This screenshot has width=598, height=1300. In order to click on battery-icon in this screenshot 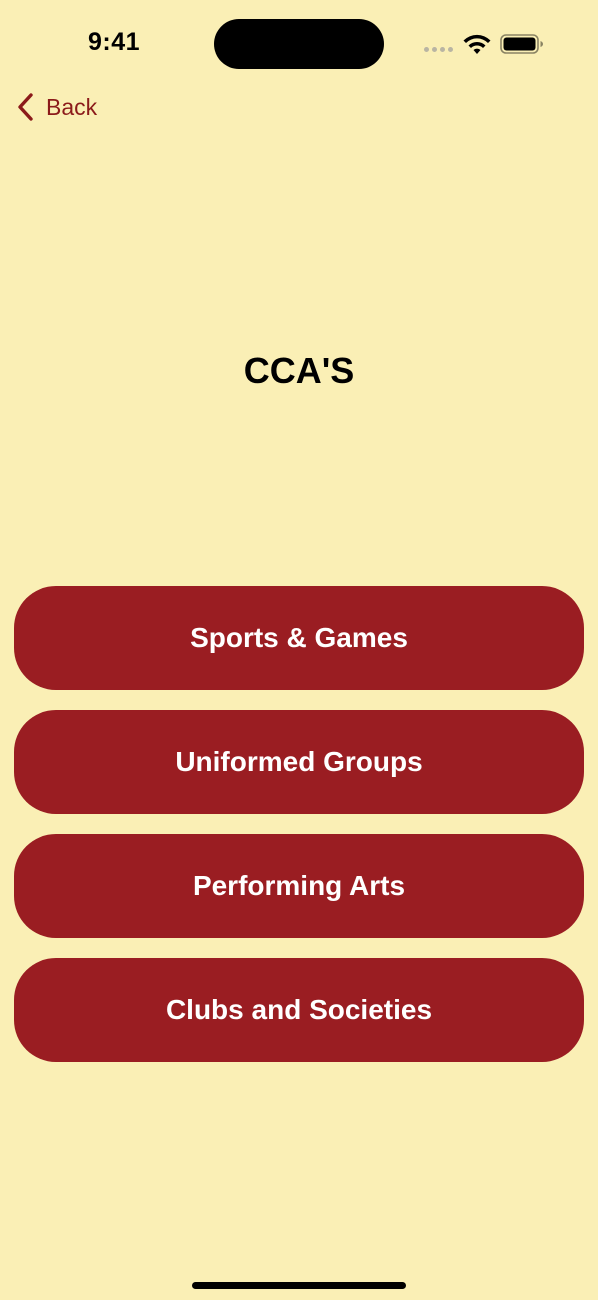, I will do `click(521, 44)`.